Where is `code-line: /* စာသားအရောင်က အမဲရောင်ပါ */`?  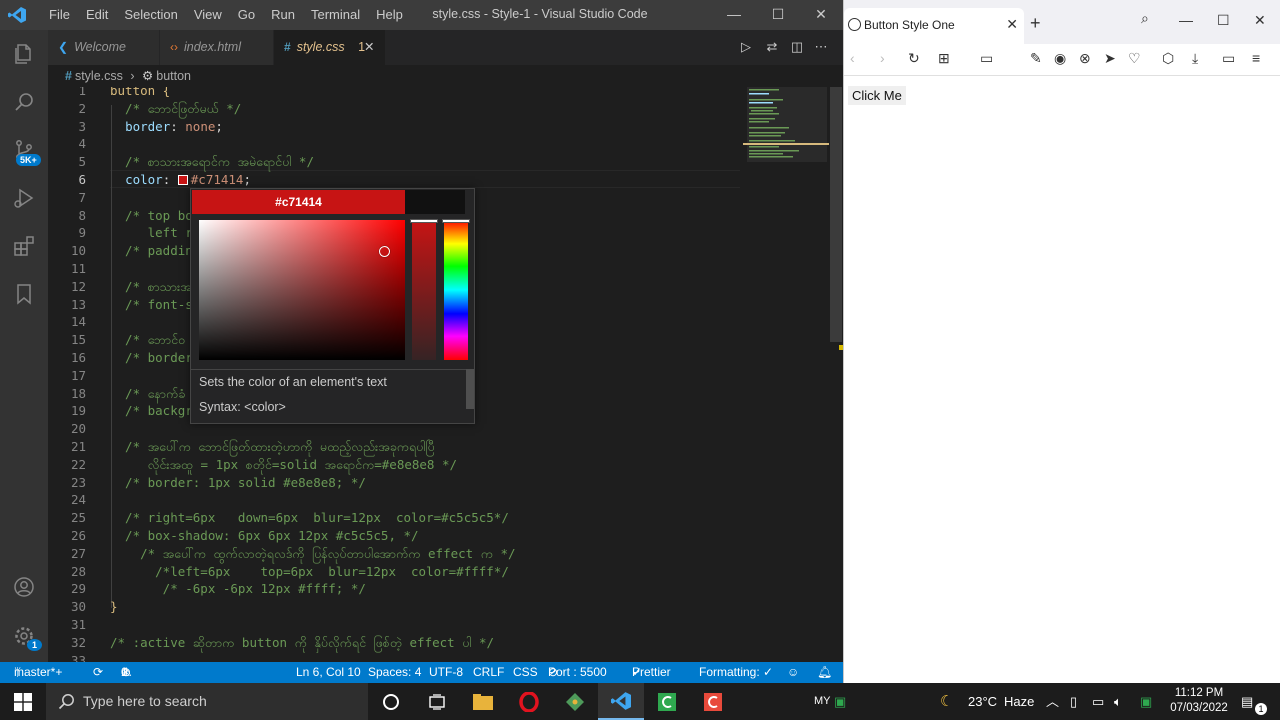
code-line: /* စာသားအရောင်က အမဲရောင်ပါ */ is located at coordinates (212, 162).